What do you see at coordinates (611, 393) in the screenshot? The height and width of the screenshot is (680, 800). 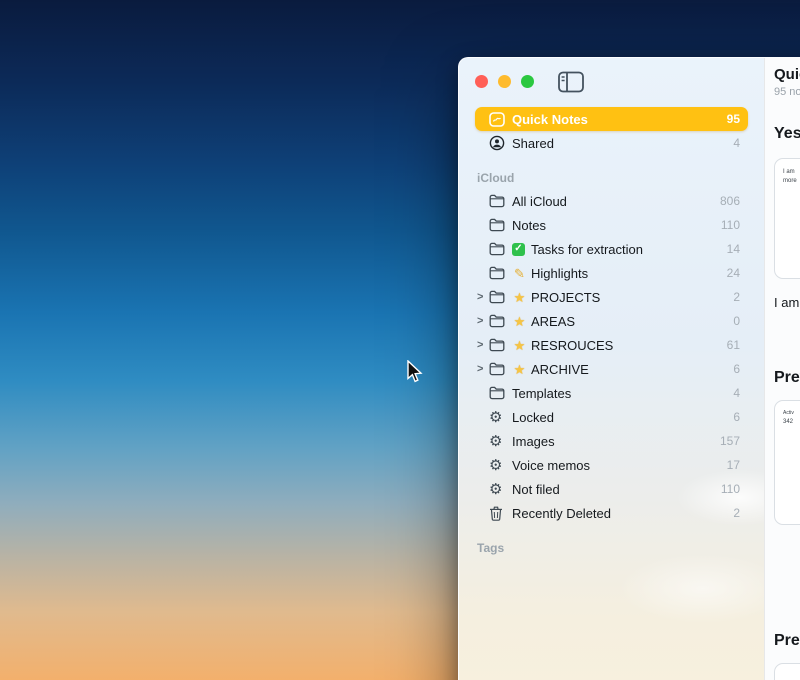 I see `sidebar-item-templates: Templates 4` at bounding box center [611, 393].